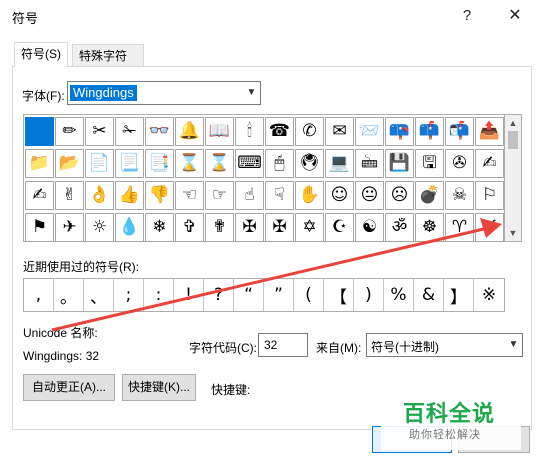  I want to click on symbol-cell: ✋, so click(309, 195).